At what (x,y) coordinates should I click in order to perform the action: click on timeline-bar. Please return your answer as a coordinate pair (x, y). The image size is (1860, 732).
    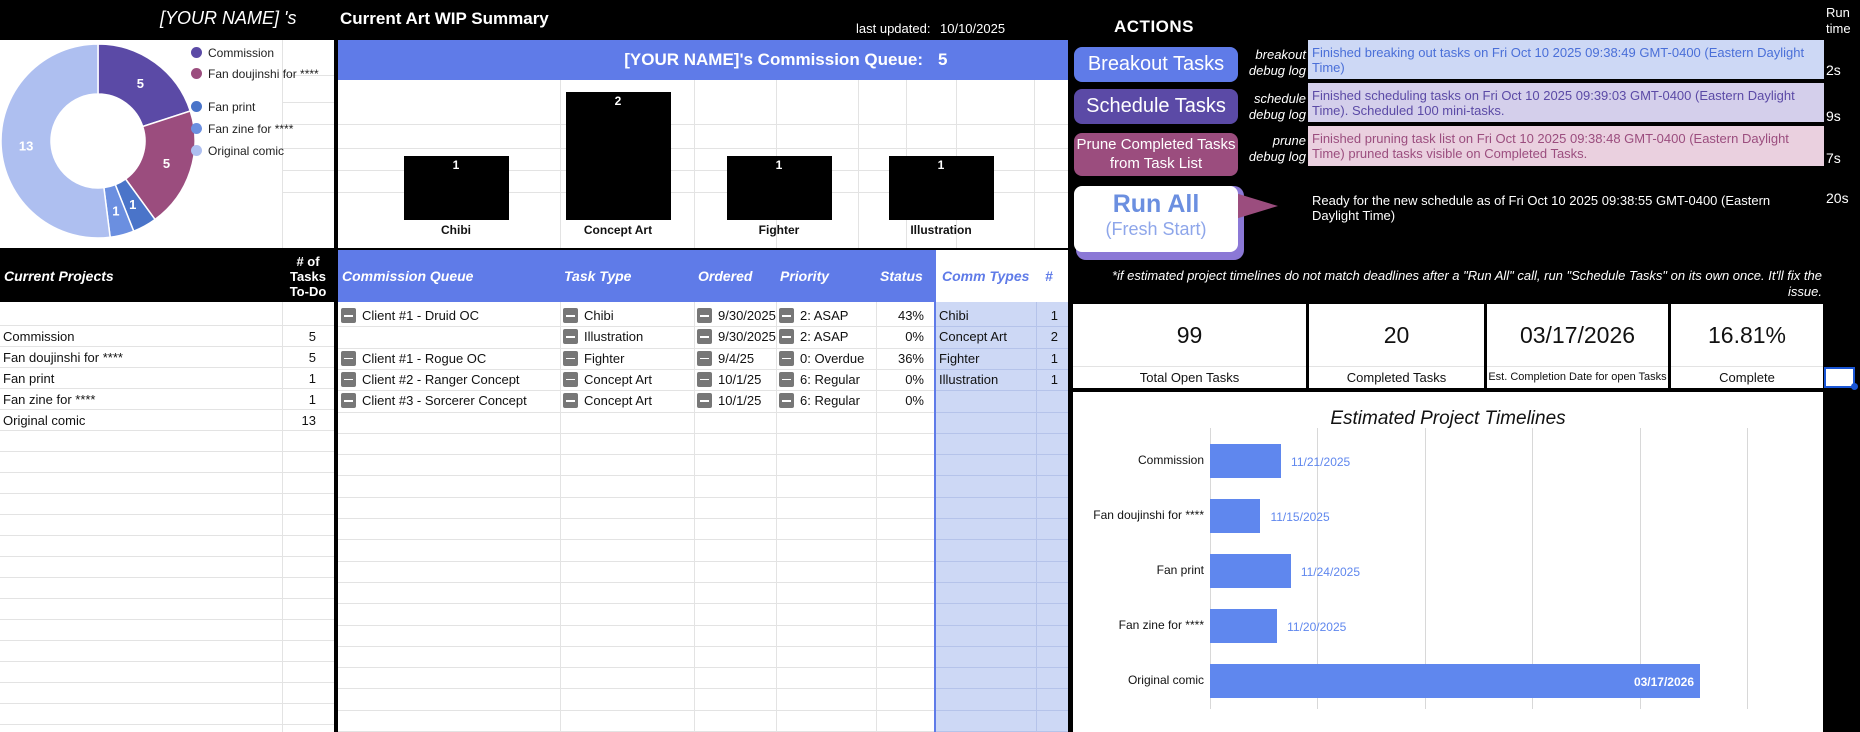
    Looking at the image, I should click on (1235, 516).